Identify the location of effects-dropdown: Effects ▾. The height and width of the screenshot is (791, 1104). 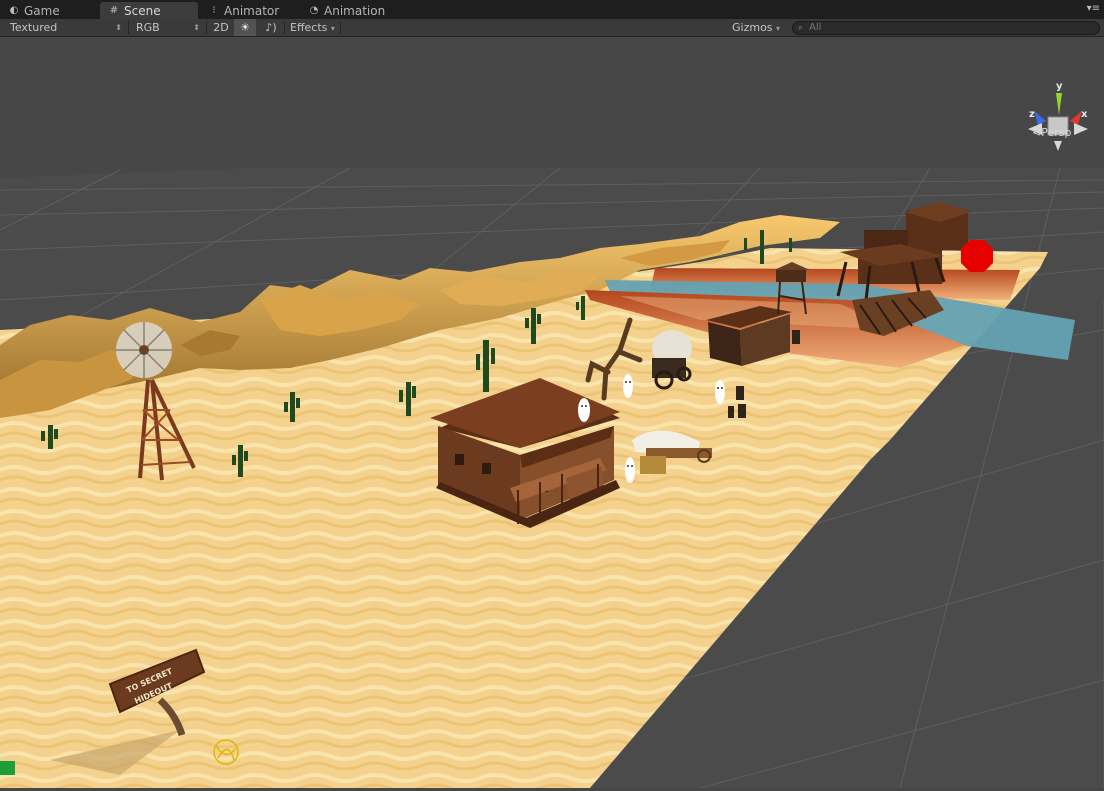
(315, 27).